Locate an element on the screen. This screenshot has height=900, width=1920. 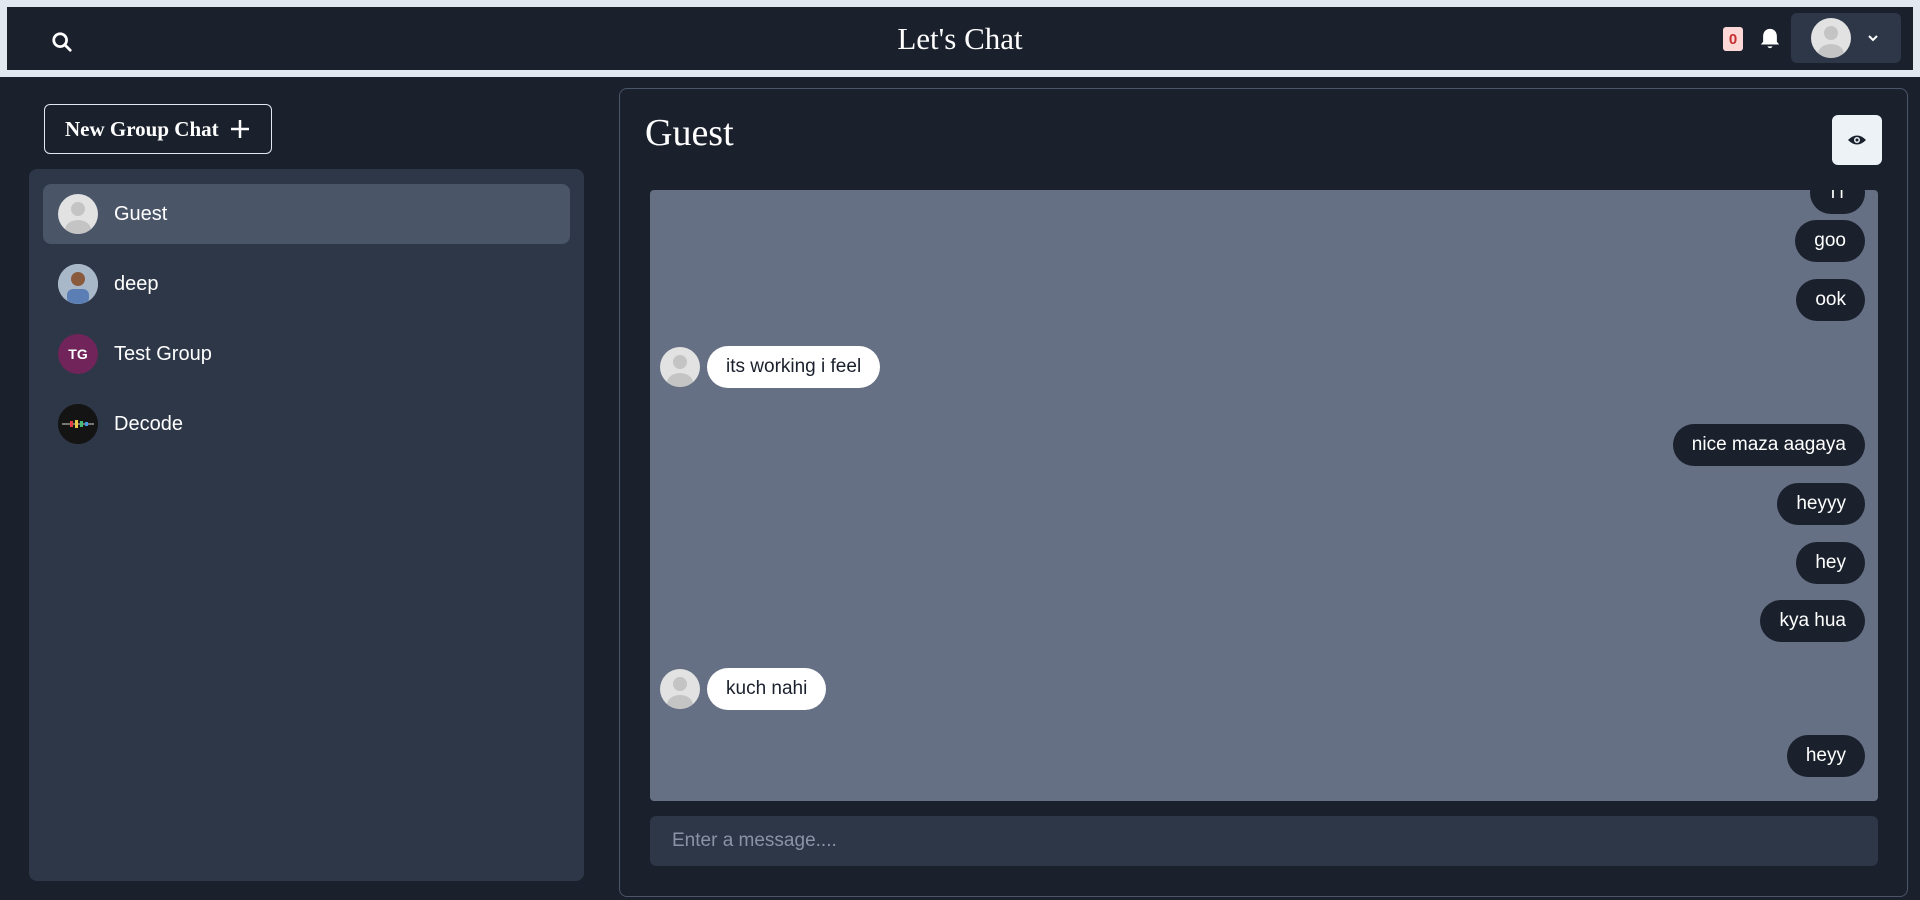
new-group-chat-label: New Group Chat is located at coordinates (142, 128).